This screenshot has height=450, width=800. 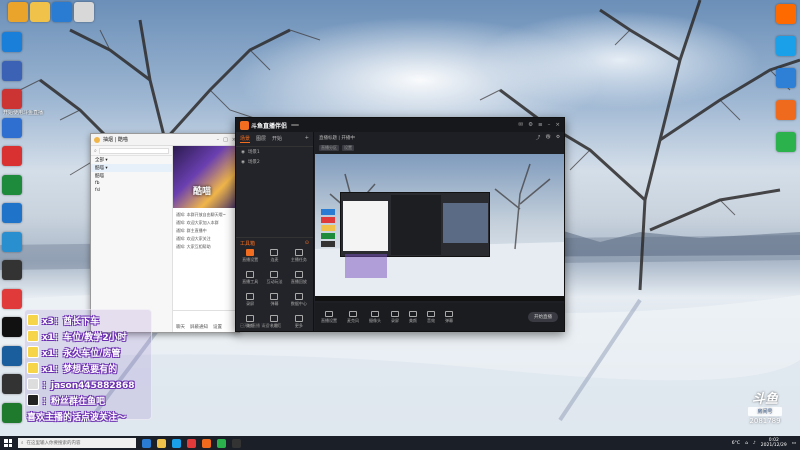 What do you see at coordinates (329, 147) in the screenshot?
I see `room-category: 直播分区` at bounding box center [329, 147].